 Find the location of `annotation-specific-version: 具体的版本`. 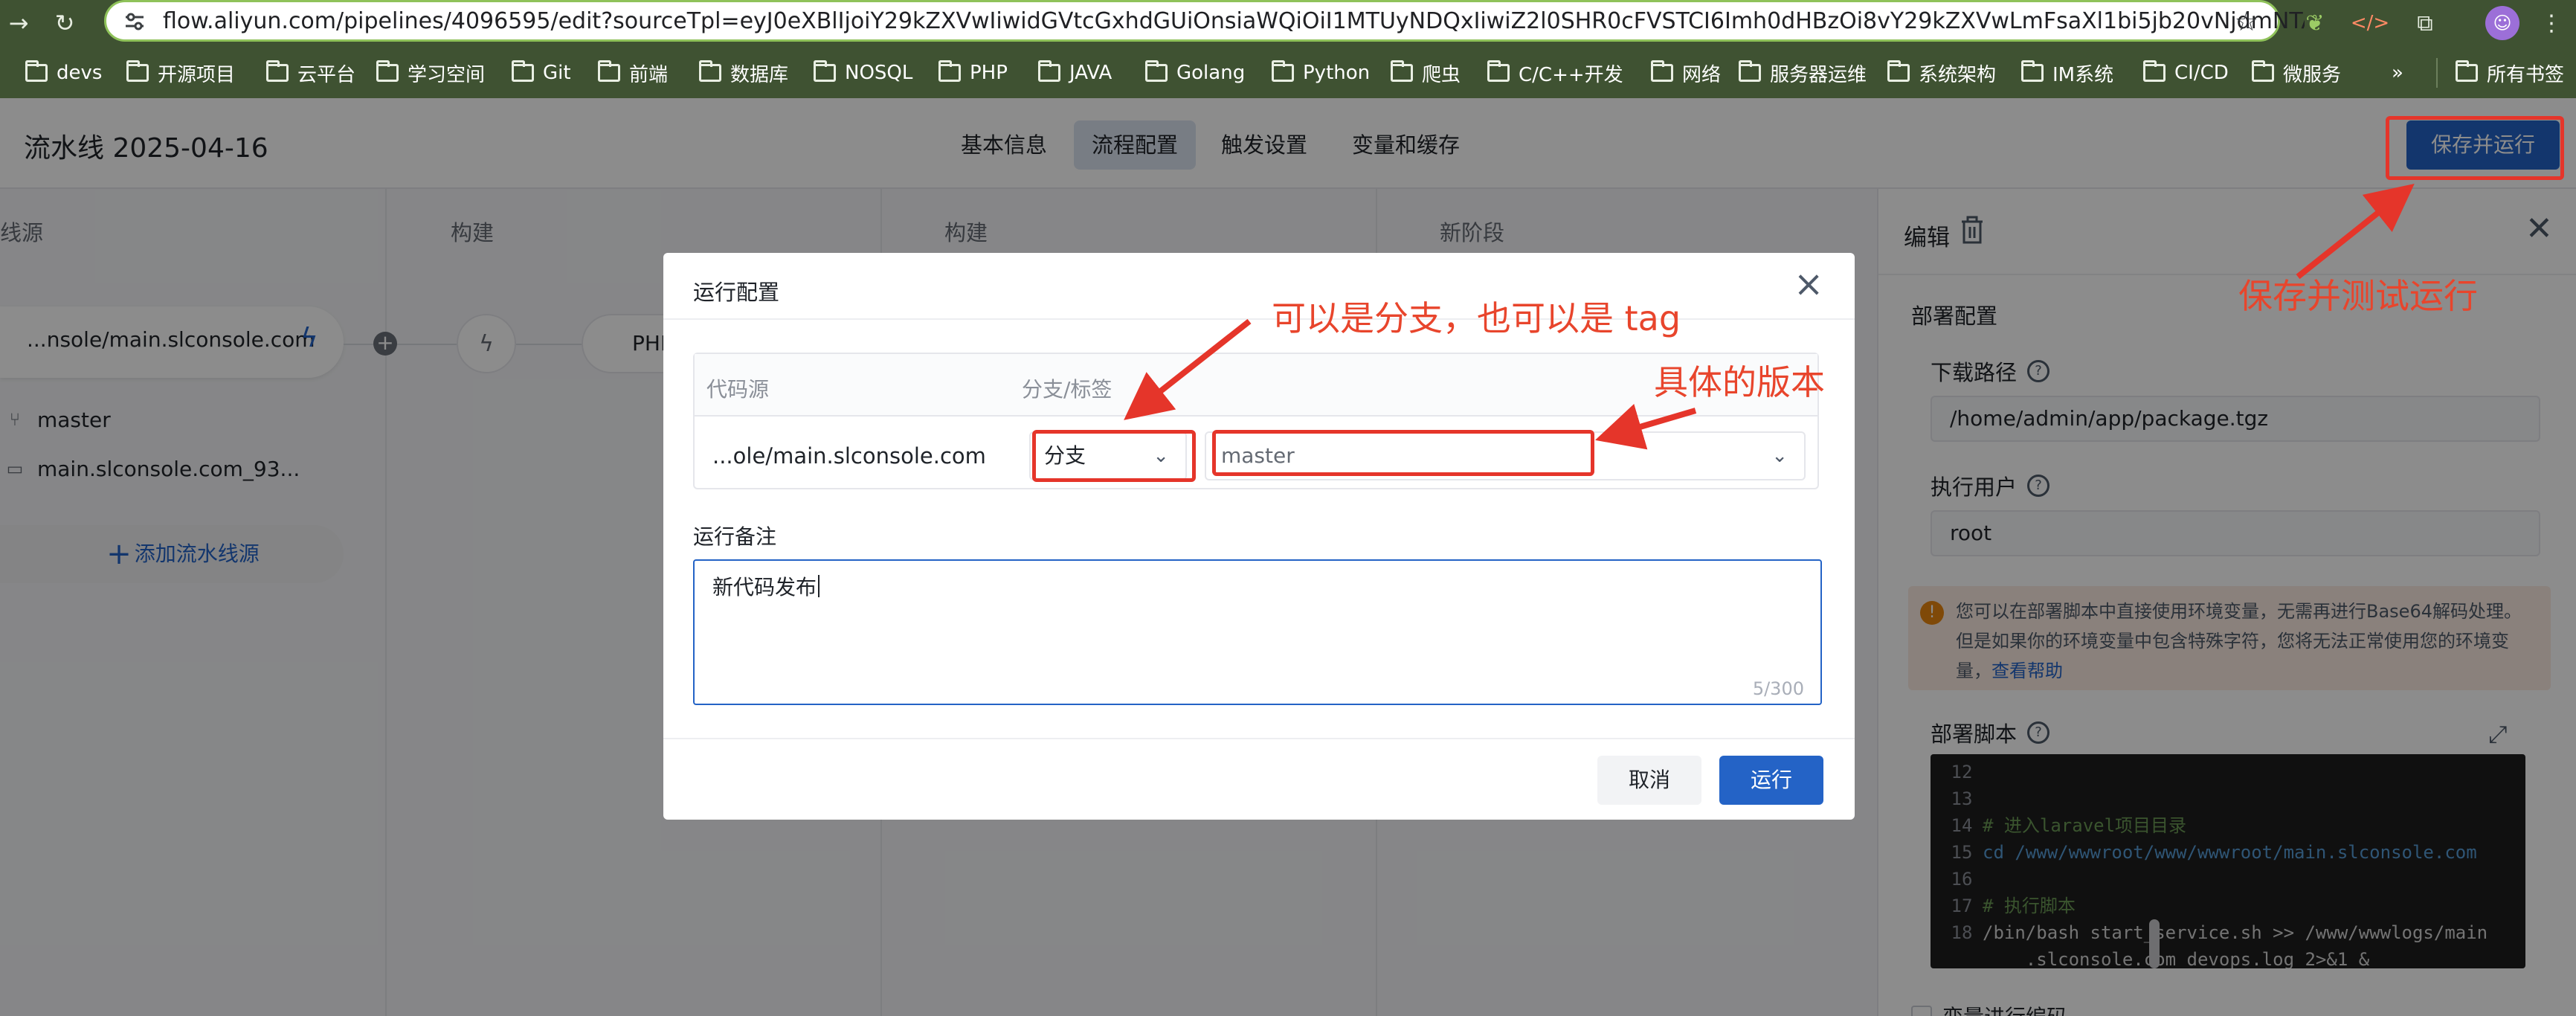

annotation-specific-version: 具体的版本 is located at coordinates (1739, 382).